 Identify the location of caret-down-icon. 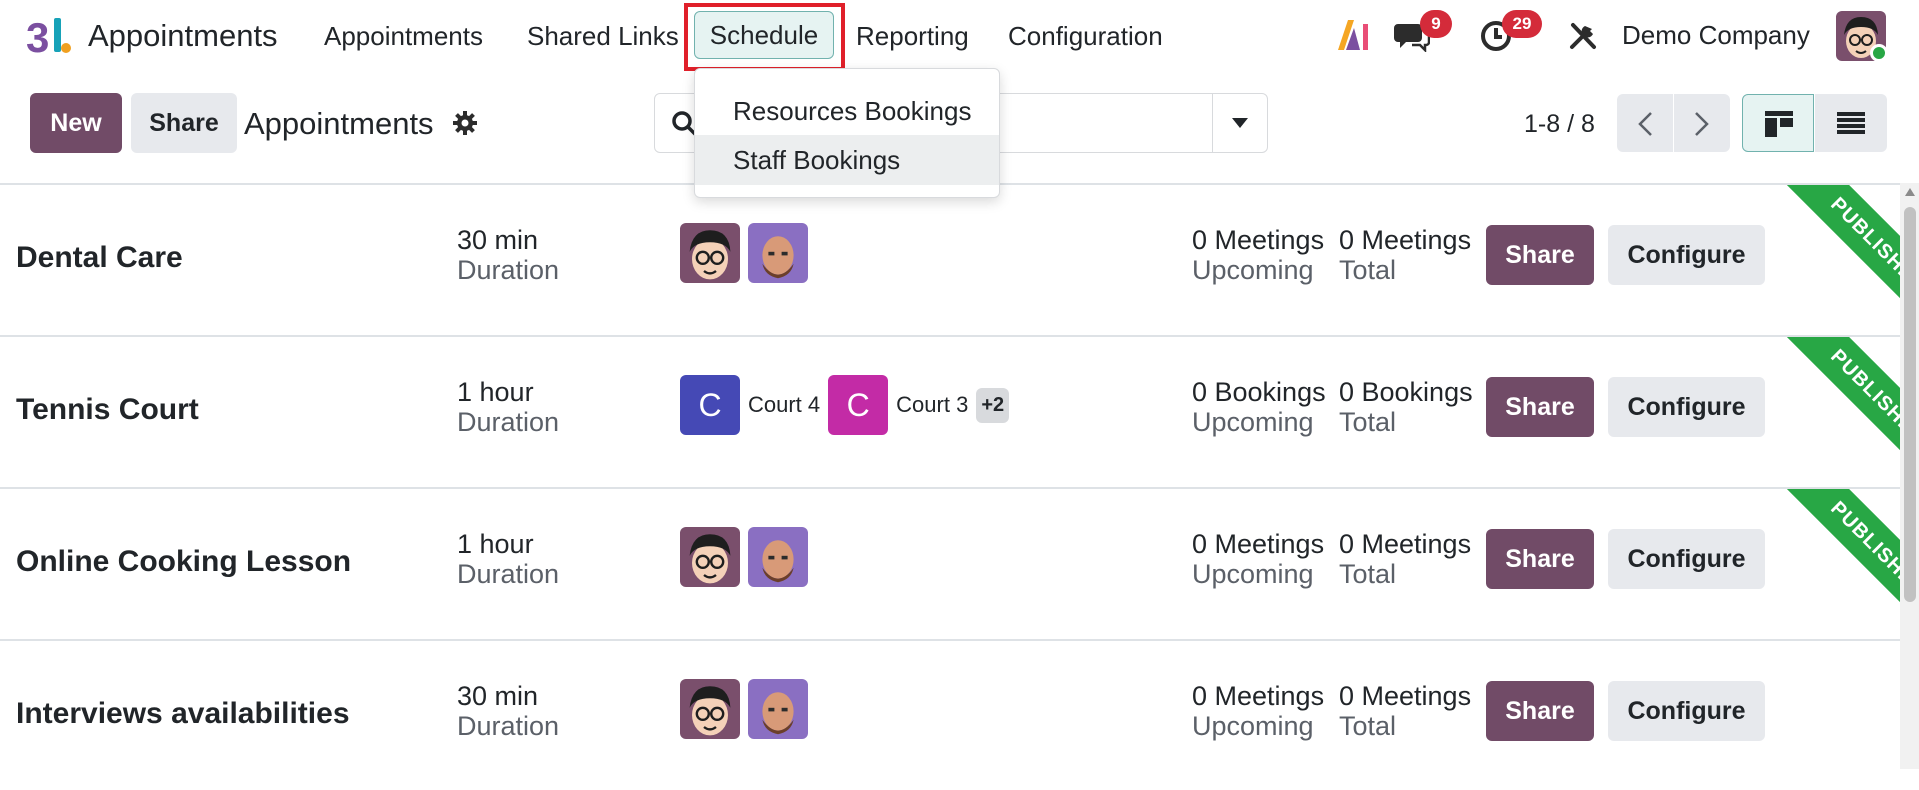
(1240, 123).